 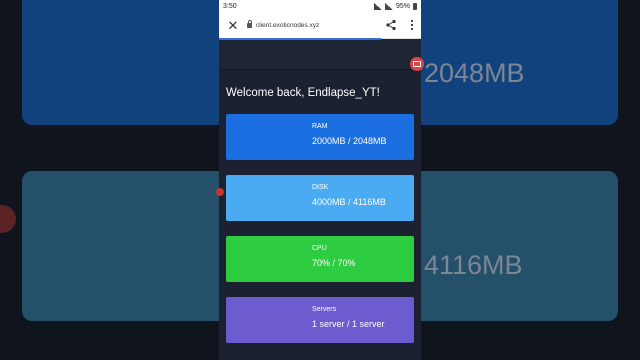 What do you see at coordinates (473, 265) in the screenshot?
I see `background-disk-text: 4116MB` at bounding box center [473, 265].